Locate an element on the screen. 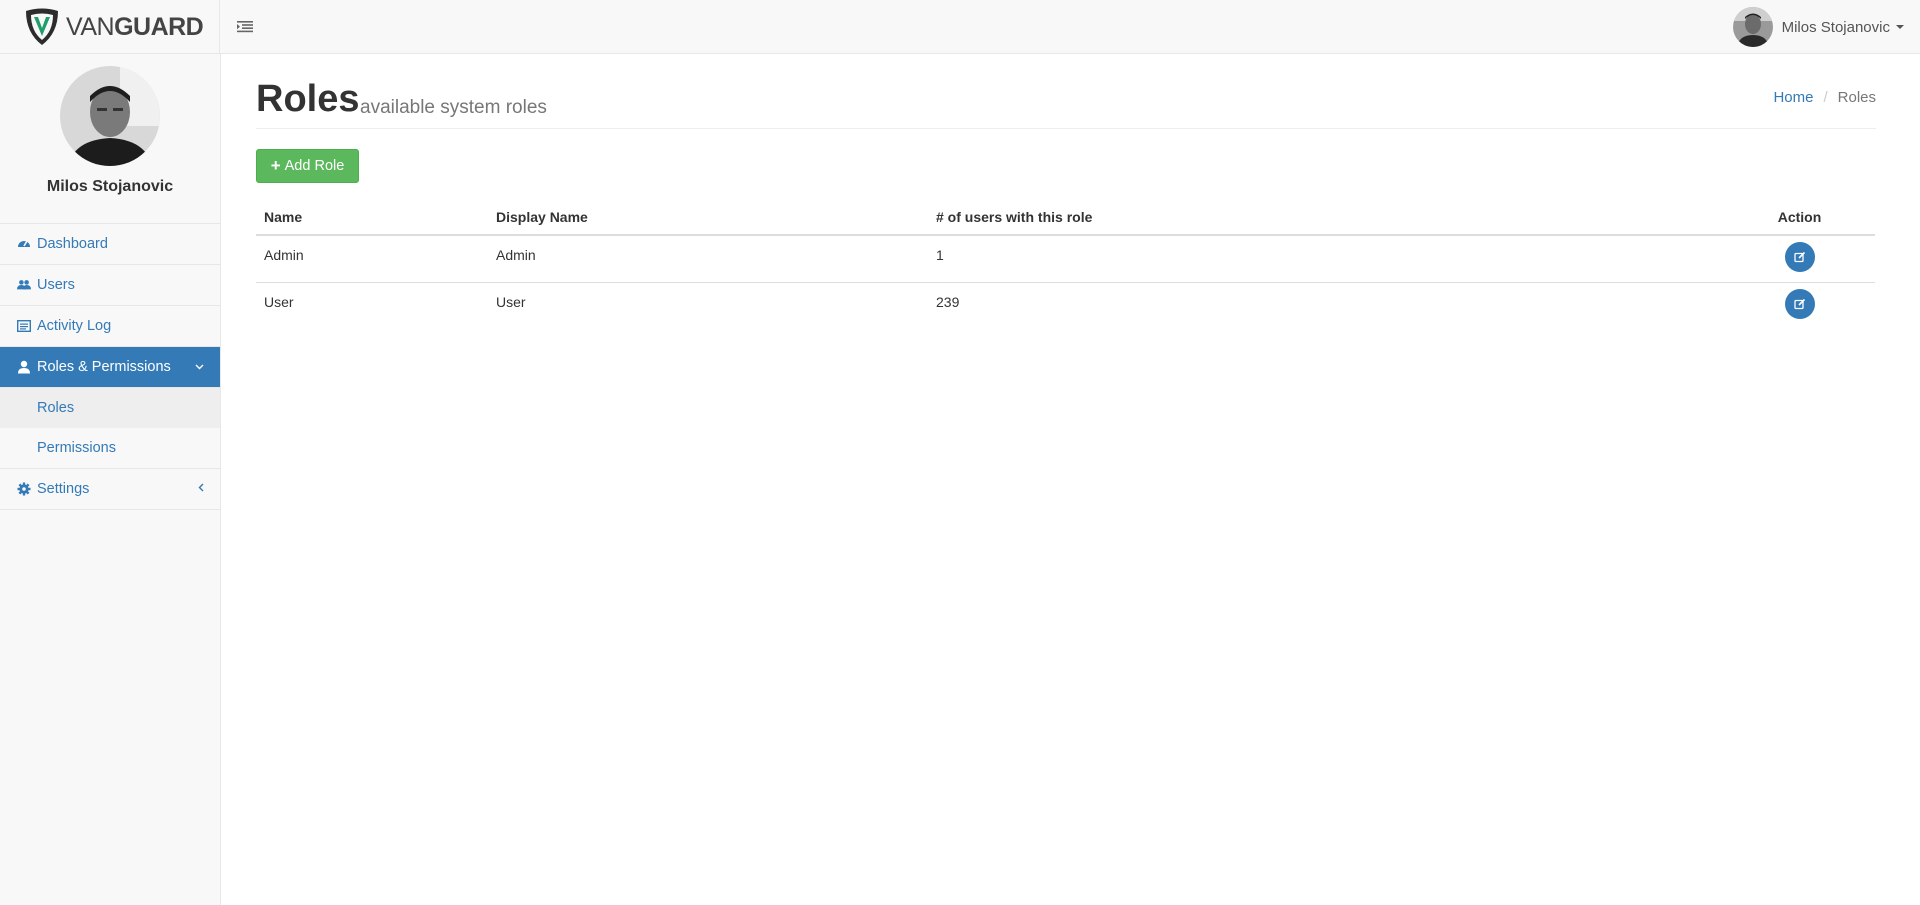 Image resolution: width=1920 pixels, height=905 pixels. sidebar-profile: Milos Stojanovic is located at coordinates (110, 145).